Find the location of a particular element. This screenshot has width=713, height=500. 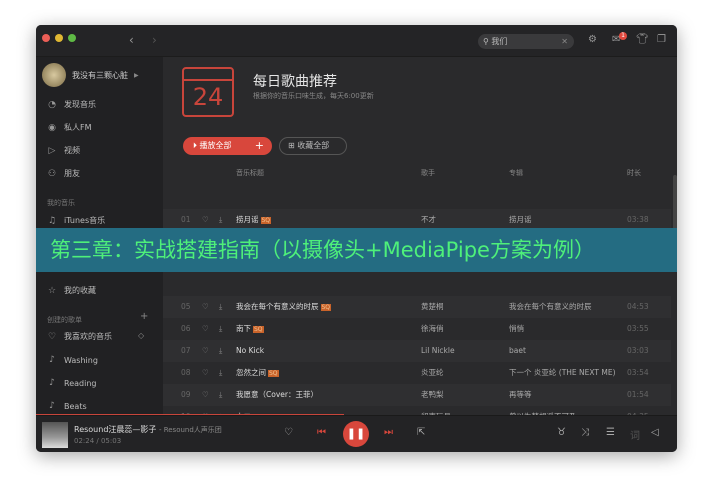

sidebar-item-friends: ⚇ 朋友 is located at coordinates (63, 173).